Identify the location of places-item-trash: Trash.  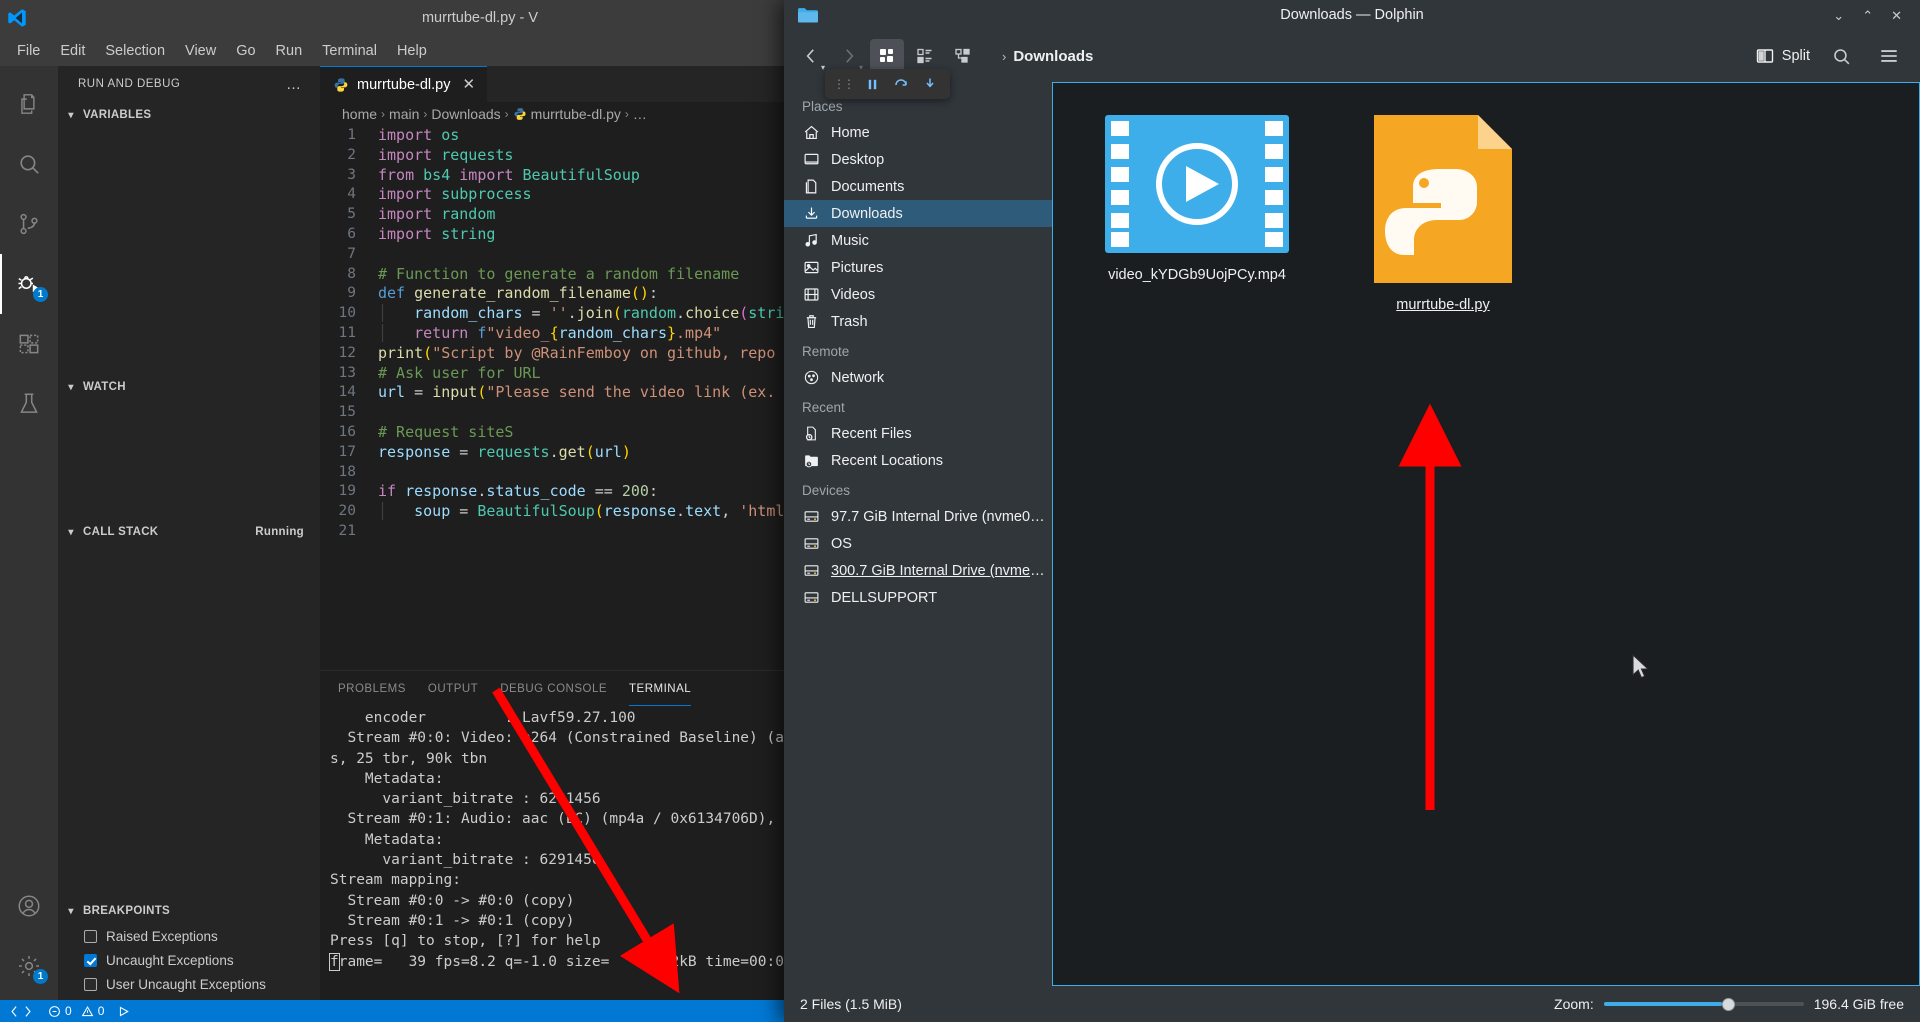
(918, 321).